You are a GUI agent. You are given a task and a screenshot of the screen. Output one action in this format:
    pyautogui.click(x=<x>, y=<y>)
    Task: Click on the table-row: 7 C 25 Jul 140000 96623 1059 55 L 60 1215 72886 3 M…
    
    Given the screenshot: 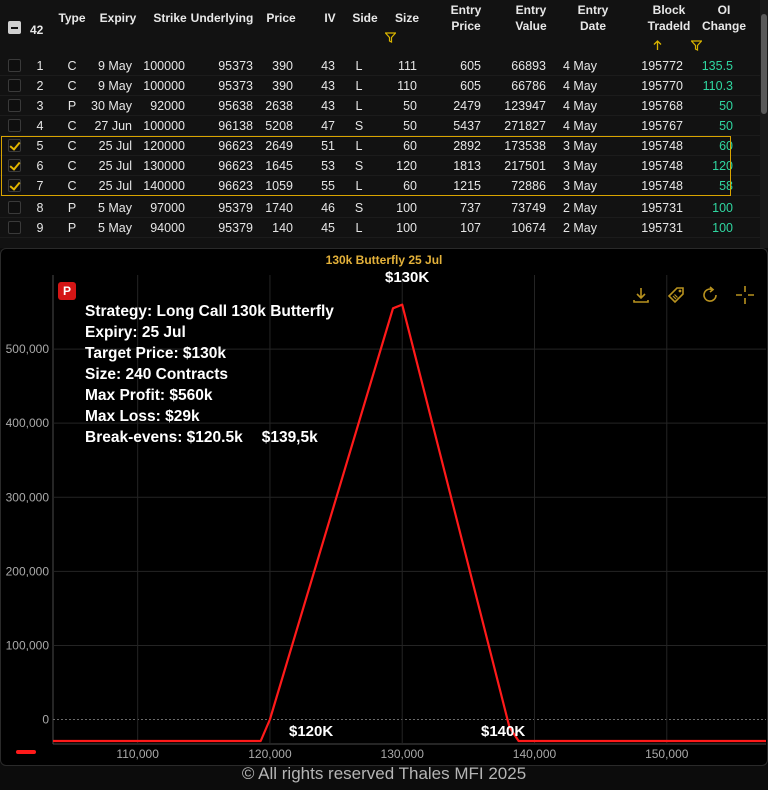 What is the action you would take?
    pyautogui.click(x=380, y=186)
    